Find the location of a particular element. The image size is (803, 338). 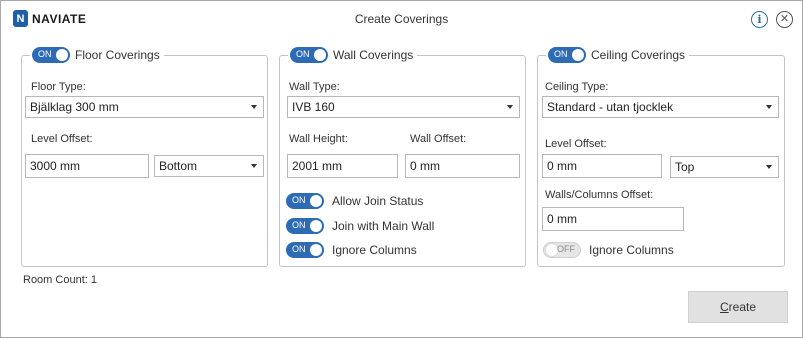

create-button: Create is located at coordinates (738, 307).